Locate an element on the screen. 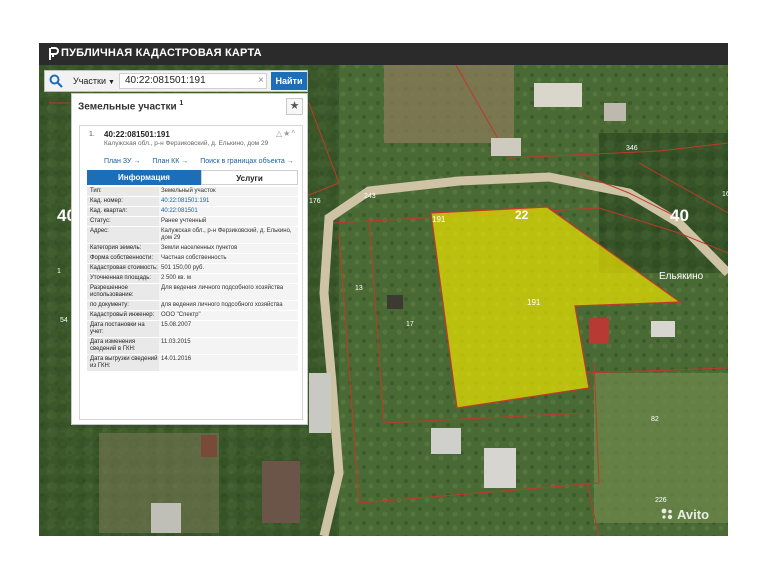  attribute-value: 501 150,00 руб. is located at coordinates (228, 268).